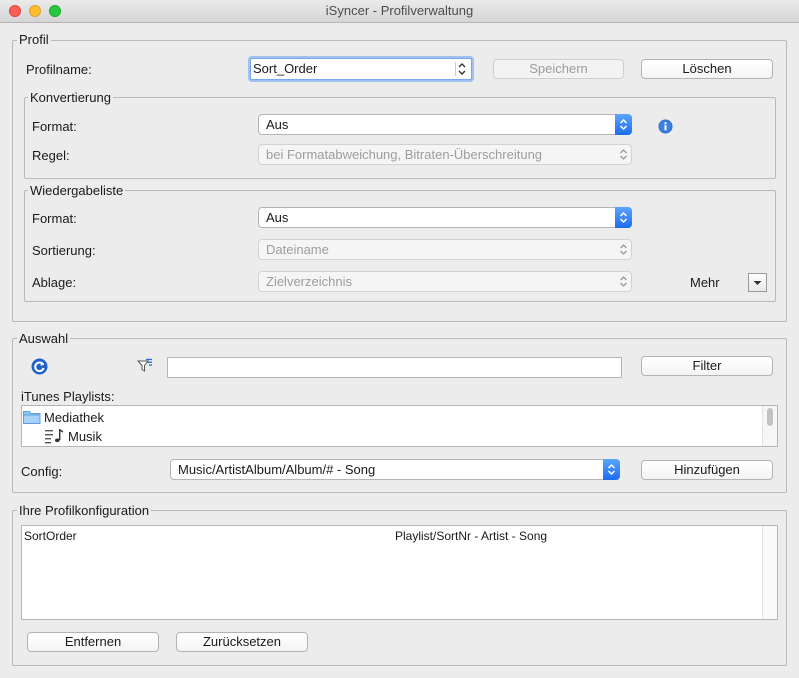  What do you see at coordinates (707, 69) in the screenshot?
I see `delete-button: Löschen` at bounding box center [707, 69].